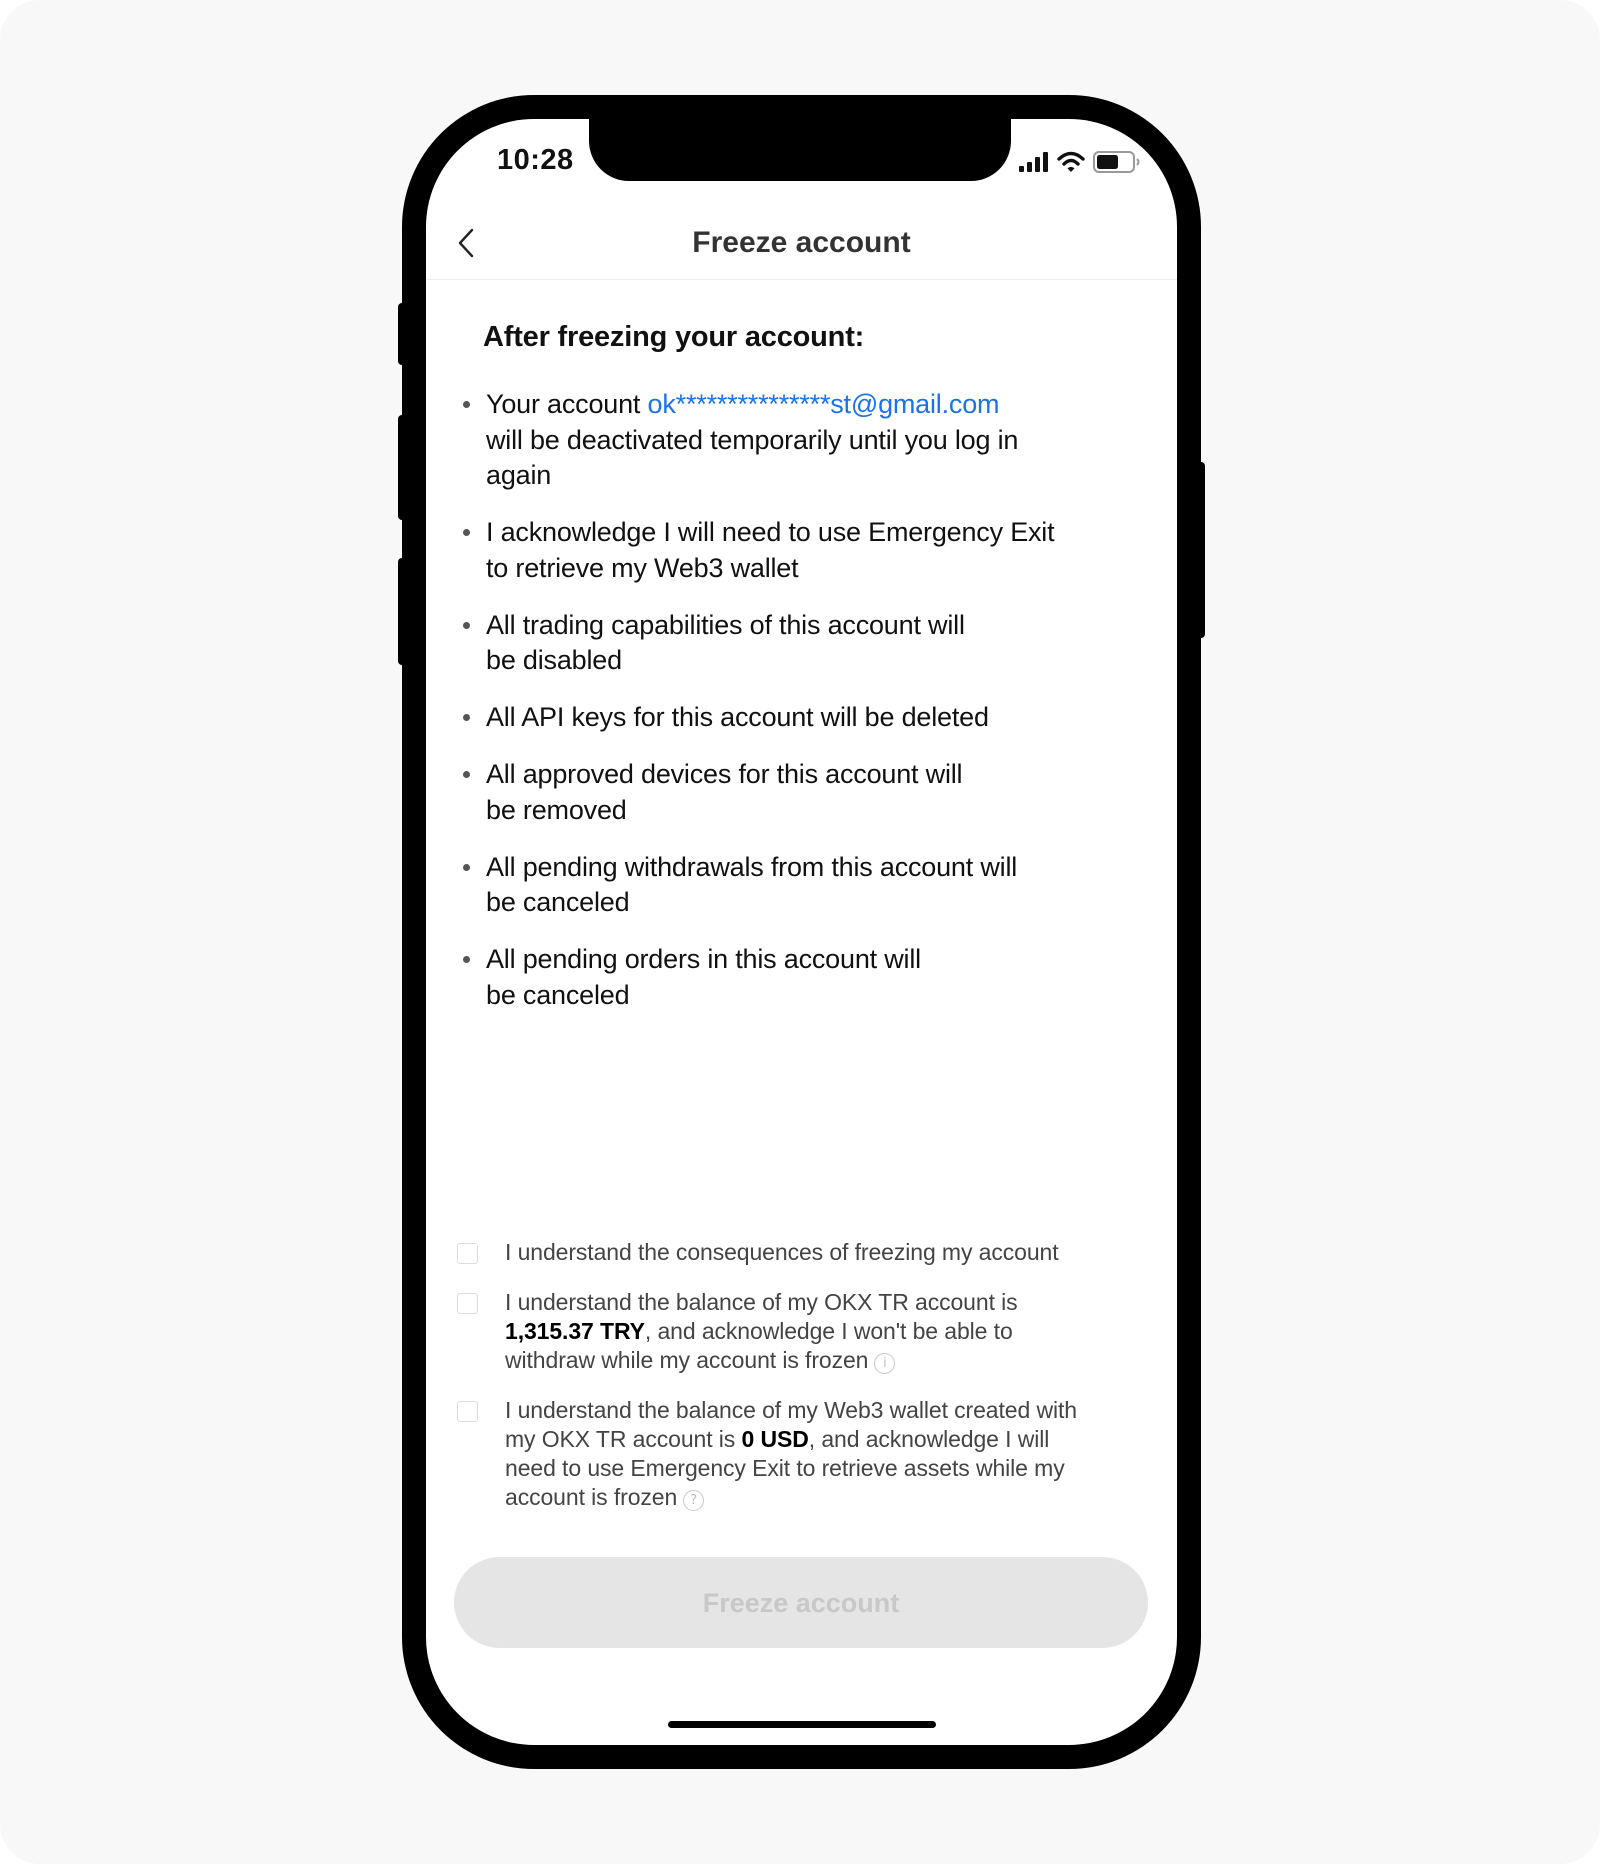  Describe the element at coordinates (801, 1602) in the screenshot. I see `freeze-account-button: Freeze account` at that location.